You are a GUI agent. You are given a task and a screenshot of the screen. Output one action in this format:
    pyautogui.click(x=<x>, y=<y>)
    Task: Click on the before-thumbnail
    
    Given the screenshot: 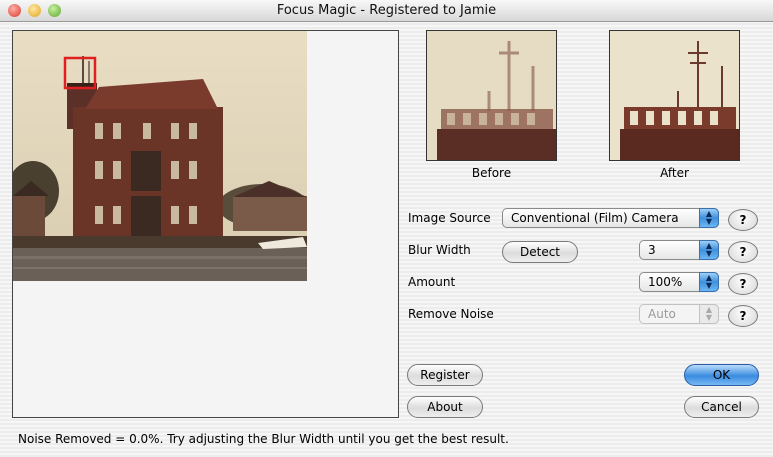 What is the action you would take?
    pyautogui.click(x=491, y=95)
    